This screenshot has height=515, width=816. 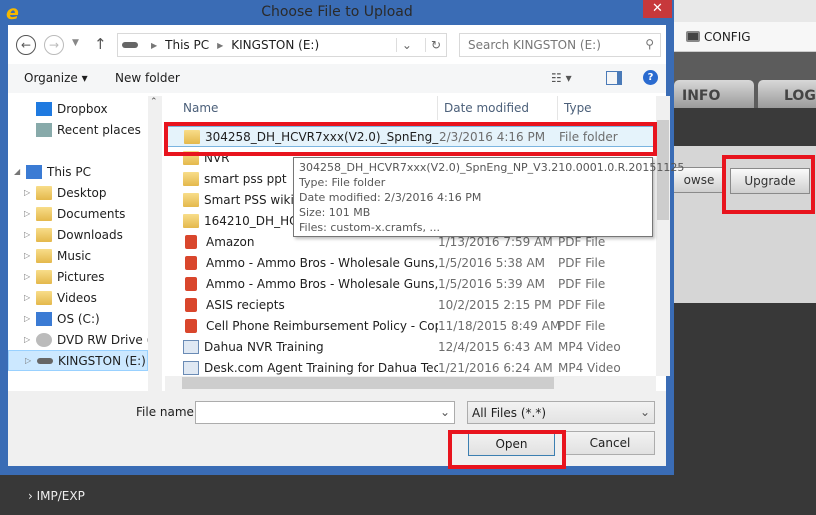 What do you see at coordinates (191, 220) in the screenshot?
I see `zip-icon` at bounding box center [191, 220].